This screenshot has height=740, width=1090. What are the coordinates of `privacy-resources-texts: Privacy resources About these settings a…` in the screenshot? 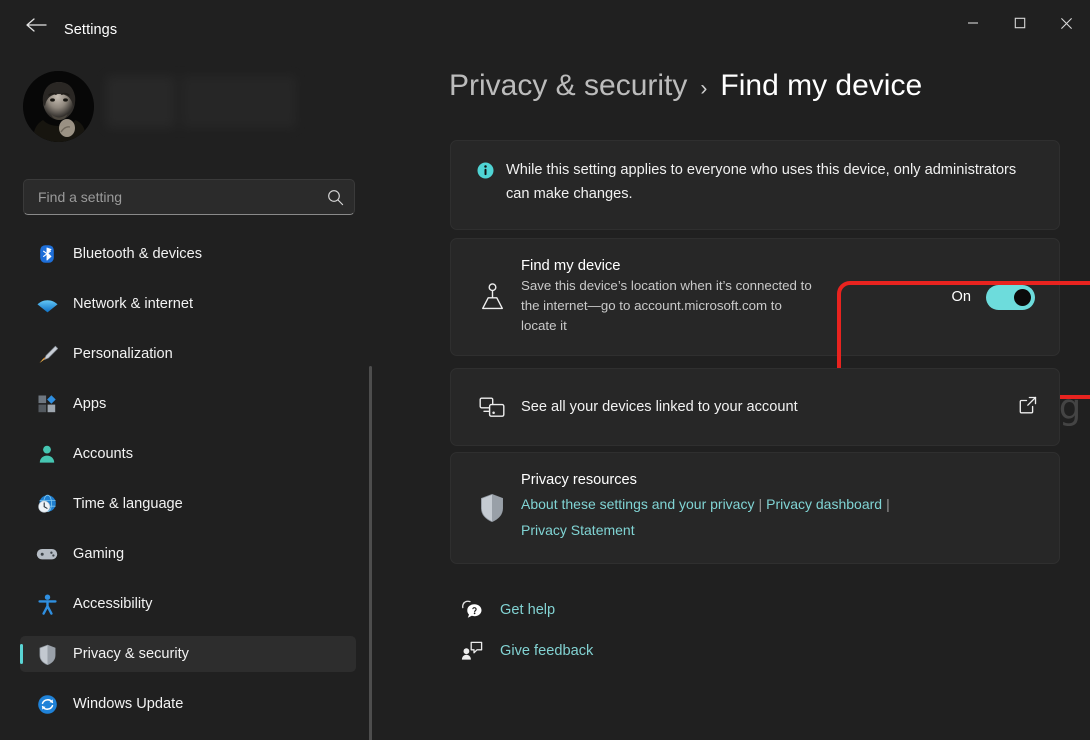 It's located at (777, 508).